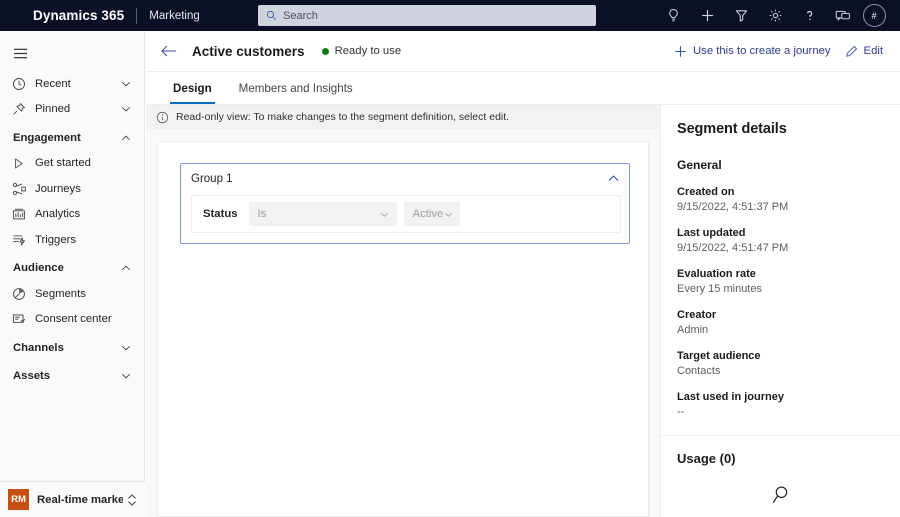  I want to click on gear-icon, so click(775, 15).